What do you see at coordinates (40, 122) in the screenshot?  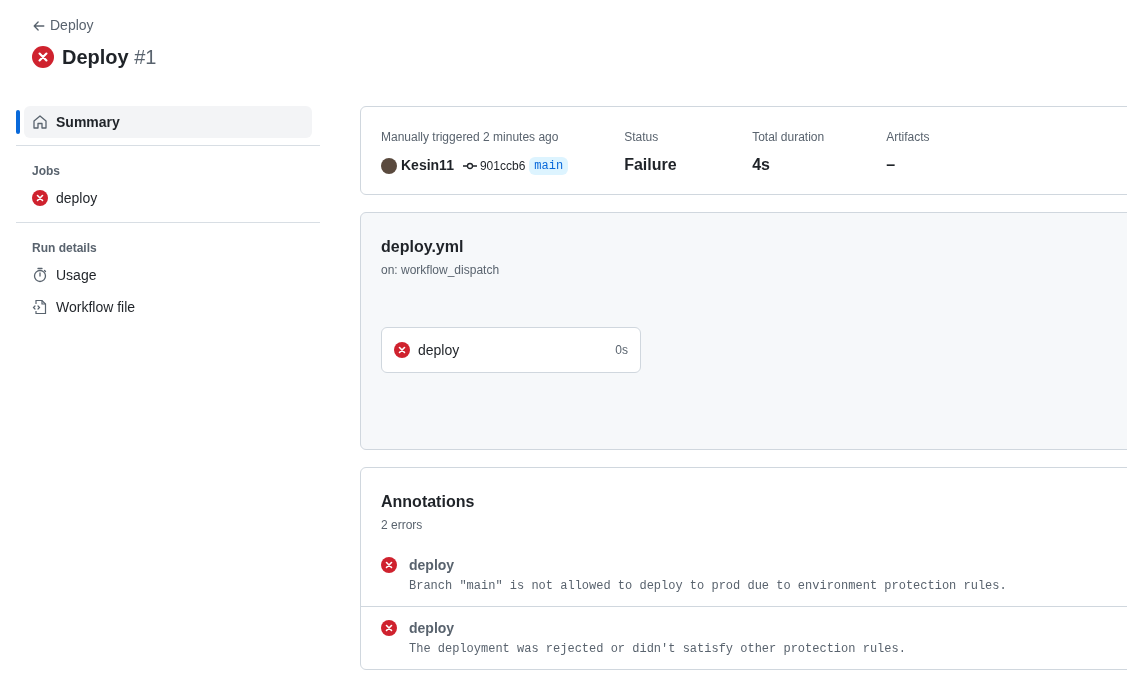 I see `home-icon` at bounding box center [40, 122].